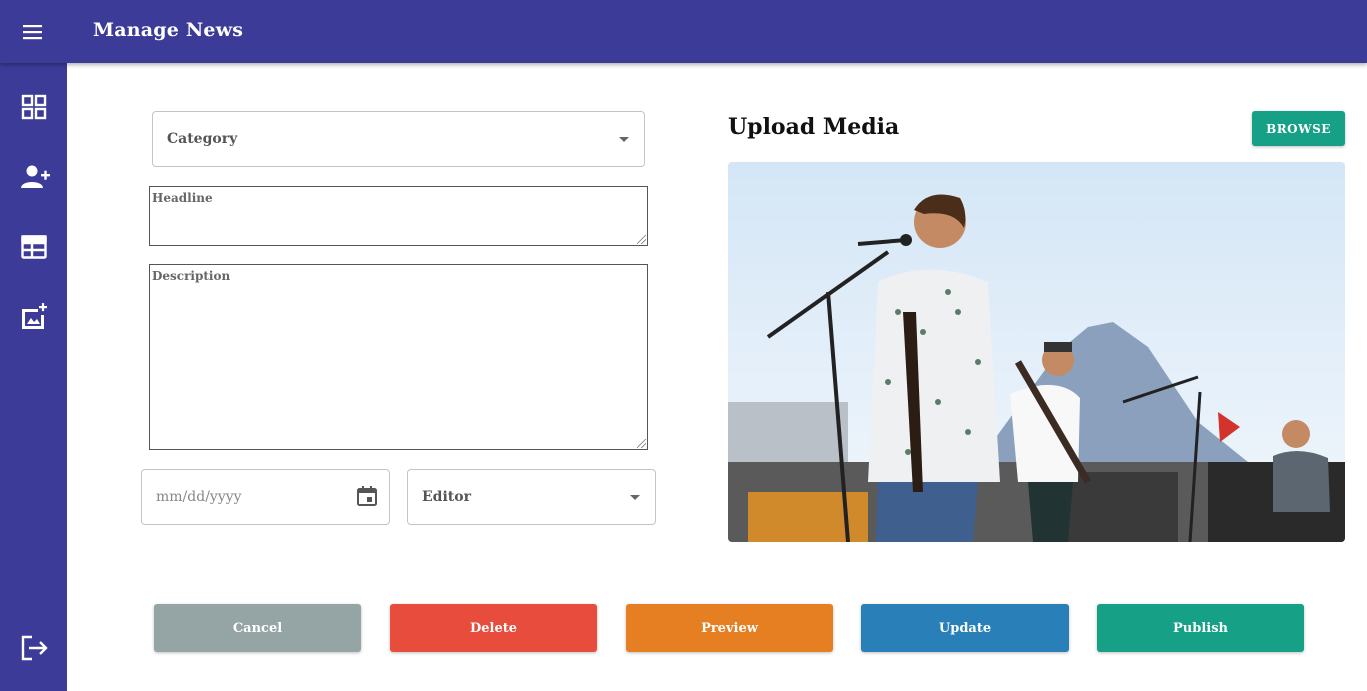  Describe the element at coordinates (446, 497) in the screenshot. I see `editor-placeholder: Editor` at that location.